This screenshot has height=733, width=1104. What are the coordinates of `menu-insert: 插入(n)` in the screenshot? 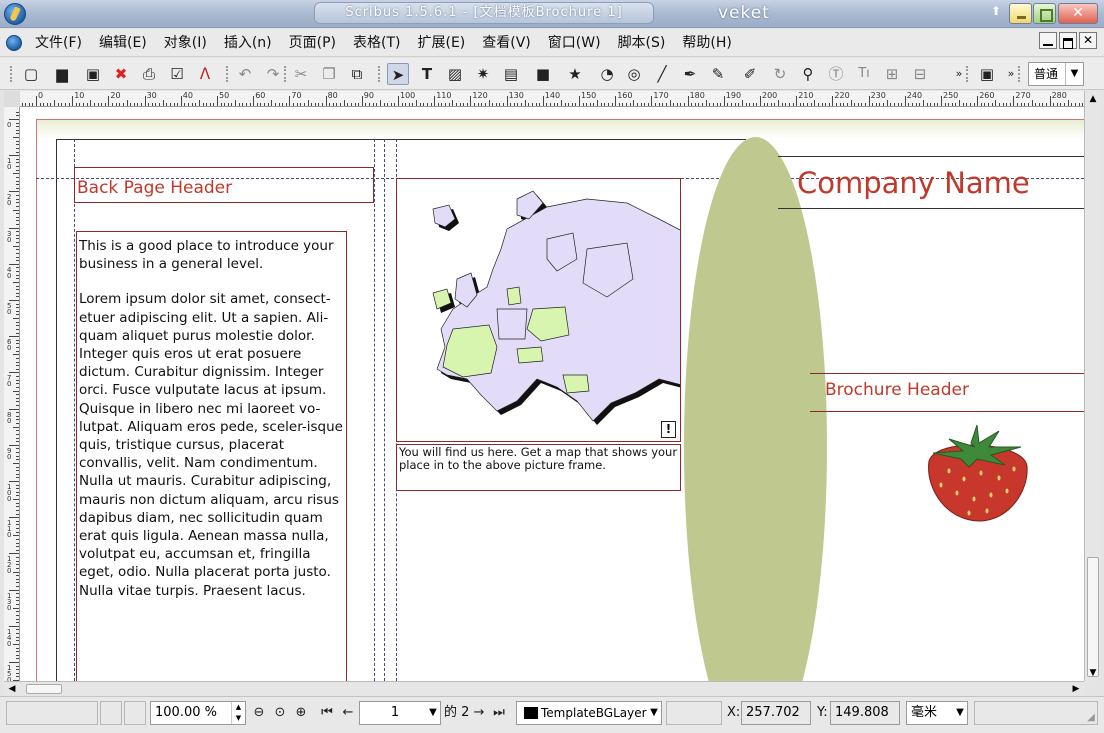 It's located at (247, 43).